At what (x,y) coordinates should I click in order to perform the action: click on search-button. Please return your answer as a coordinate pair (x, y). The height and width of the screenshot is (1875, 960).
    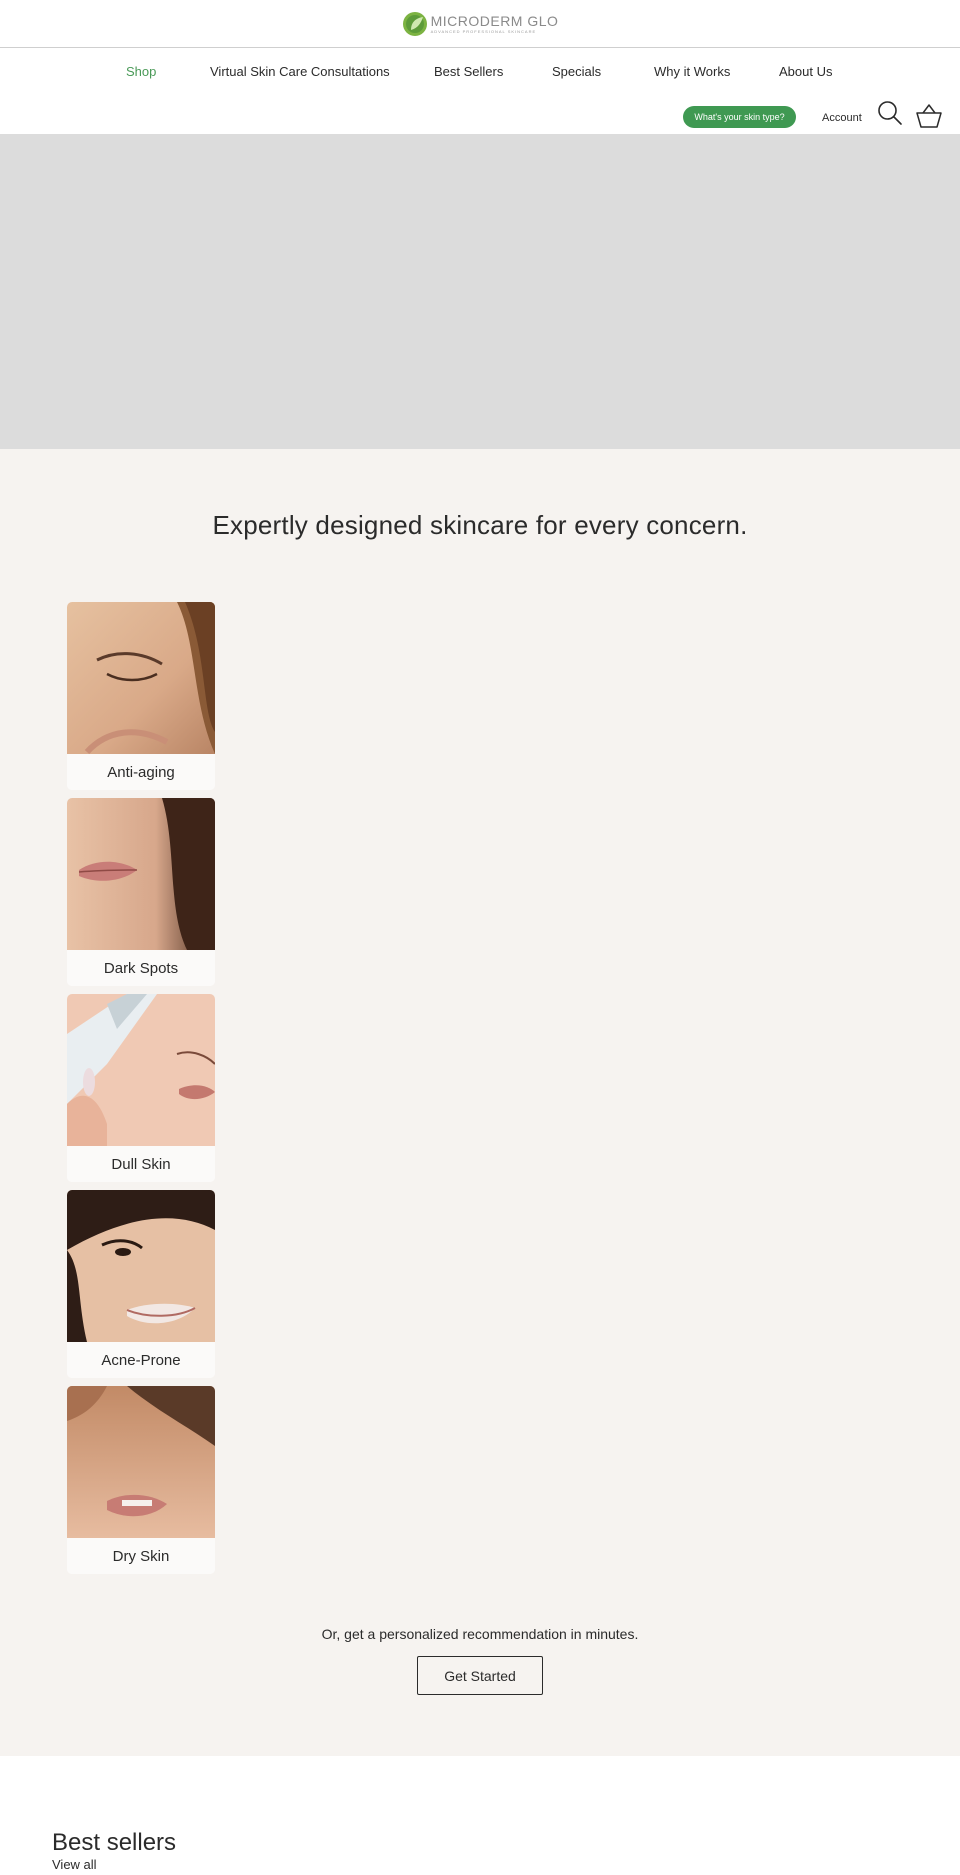
    Looking at the image, I should click on (890, 113).